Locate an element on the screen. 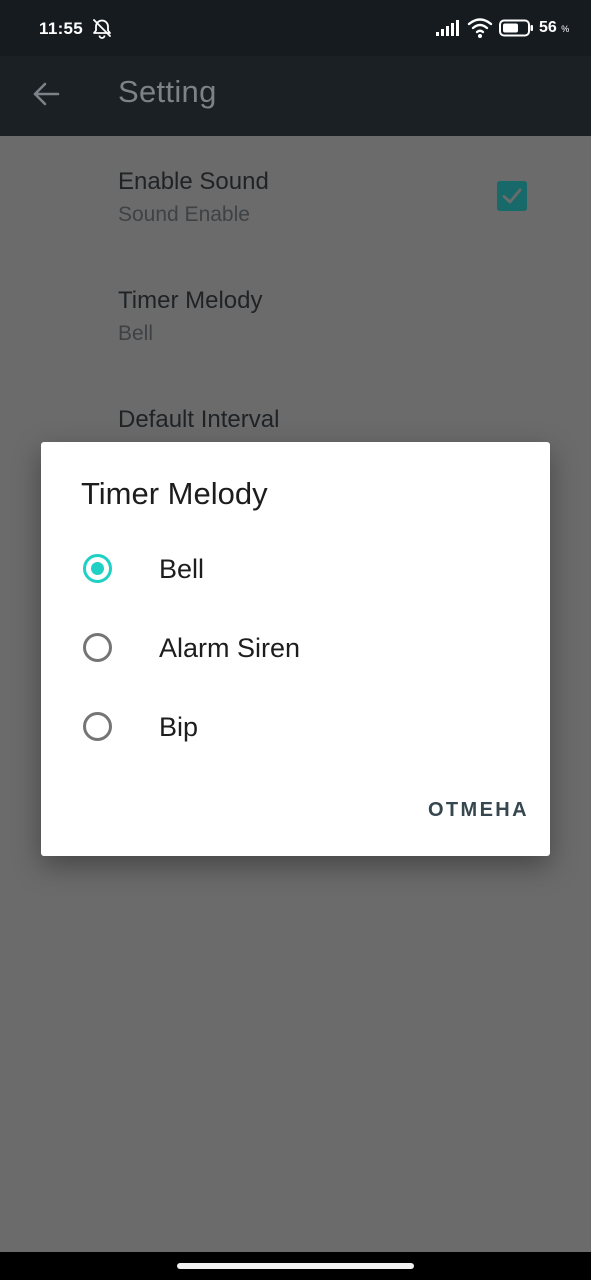  radio-option-bip: Bip is located at coordinates (295, 729).